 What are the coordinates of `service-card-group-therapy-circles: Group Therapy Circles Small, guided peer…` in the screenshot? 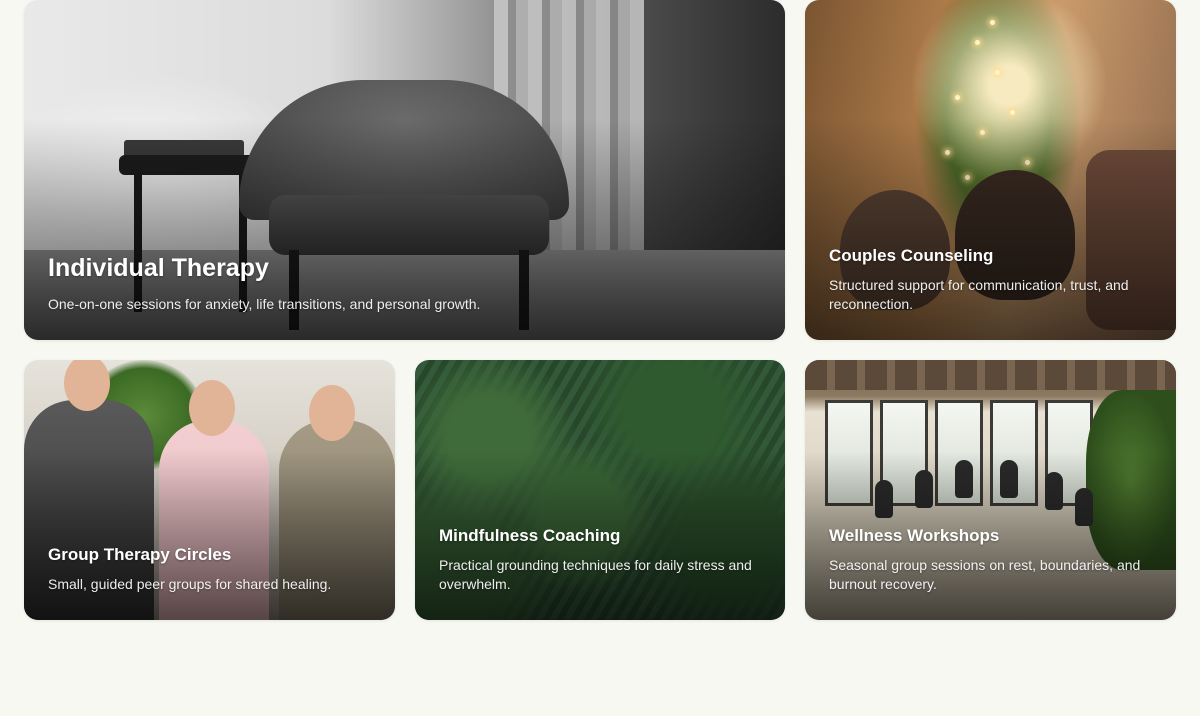 It's located at (209, 490).